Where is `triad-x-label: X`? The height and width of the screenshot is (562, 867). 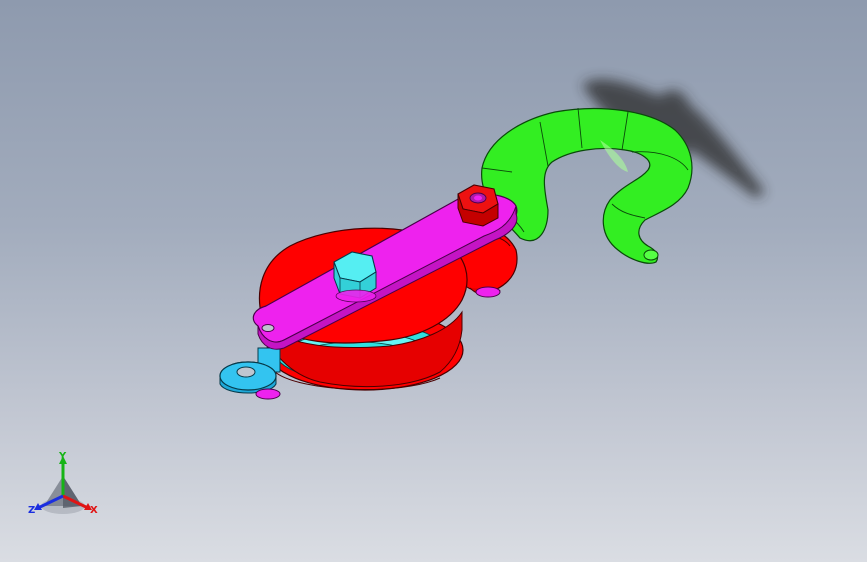
triad-x-label: X is located at coordinates (94, 510).